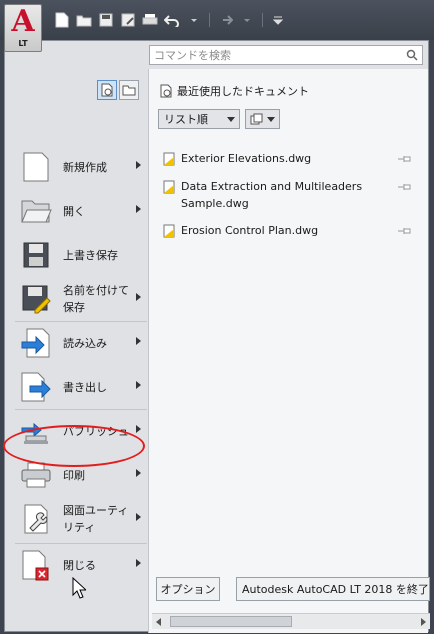 This screenshot has width=434, height=634. I want to click on display-mode-select, so click(262, 119).